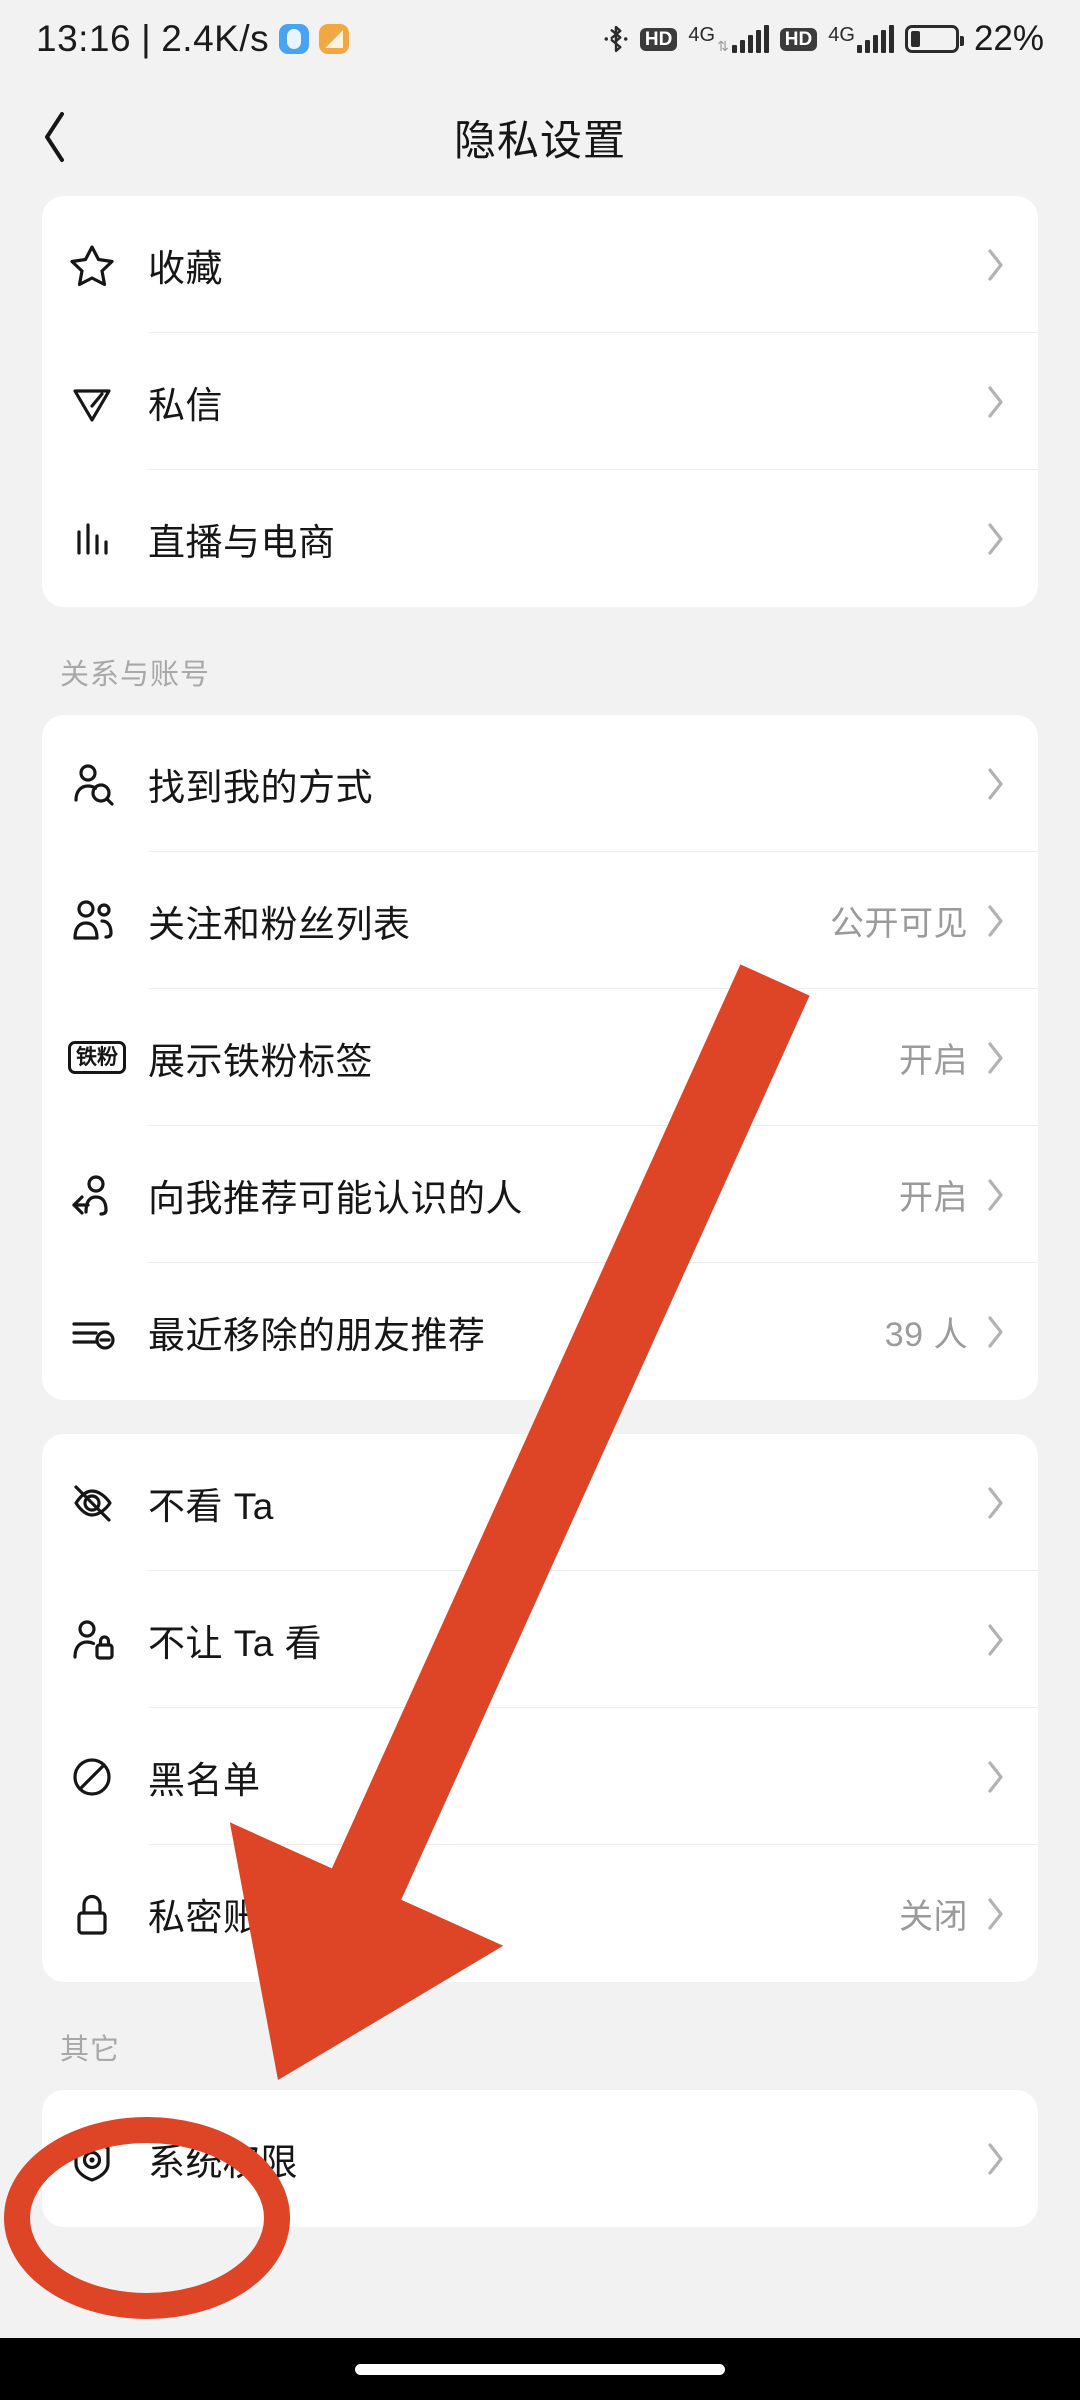  I want to click on list-item: 最近移除的朋友推荐 39 人, so click(540, 1331).